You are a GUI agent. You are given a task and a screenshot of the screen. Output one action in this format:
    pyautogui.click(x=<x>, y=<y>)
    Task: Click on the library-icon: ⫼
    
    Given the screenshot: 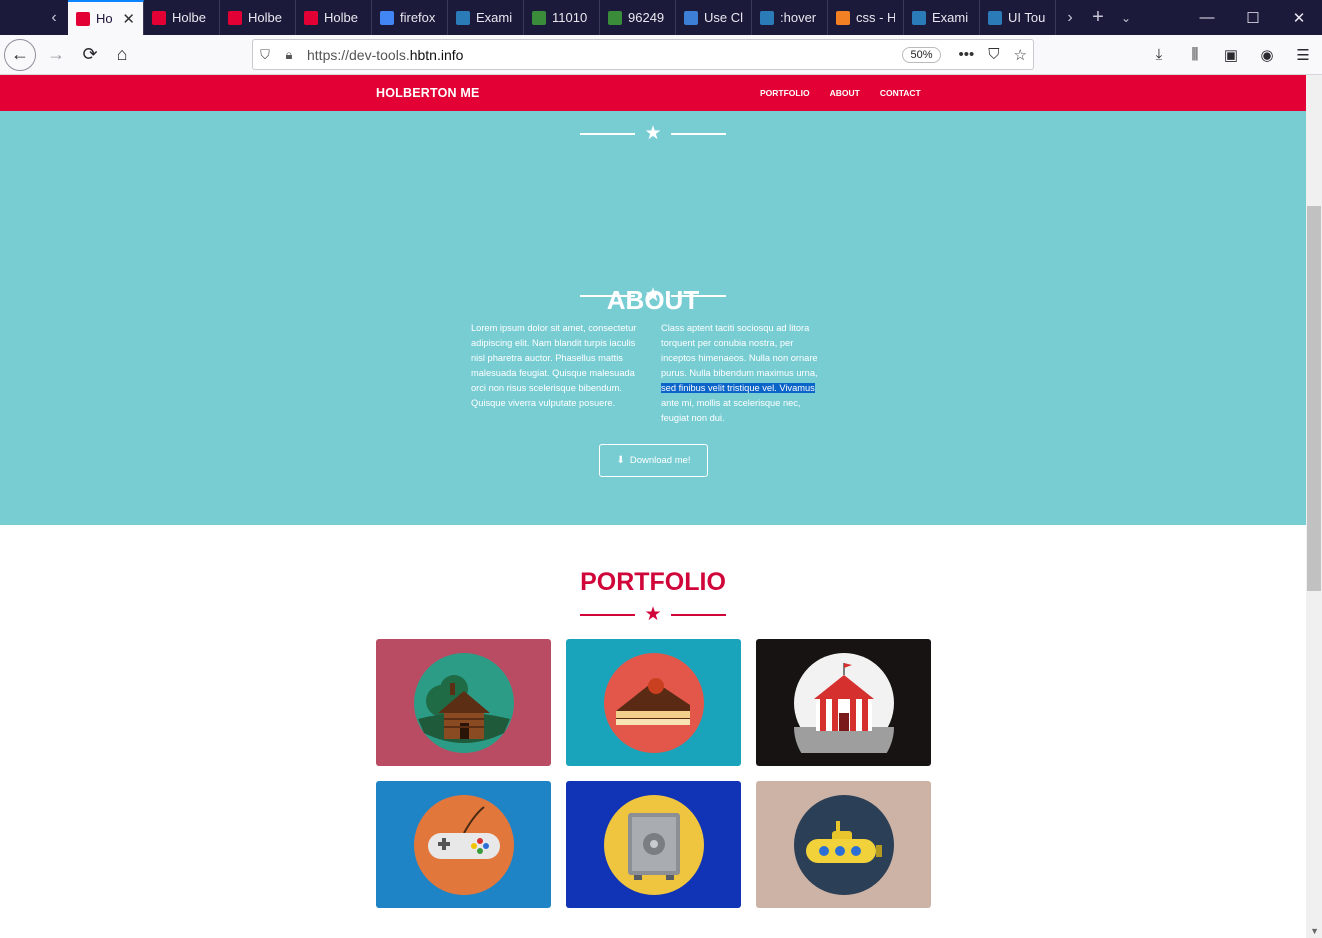 What is the action you would take?
    pyautogui.click(x=1195, y=54)
    